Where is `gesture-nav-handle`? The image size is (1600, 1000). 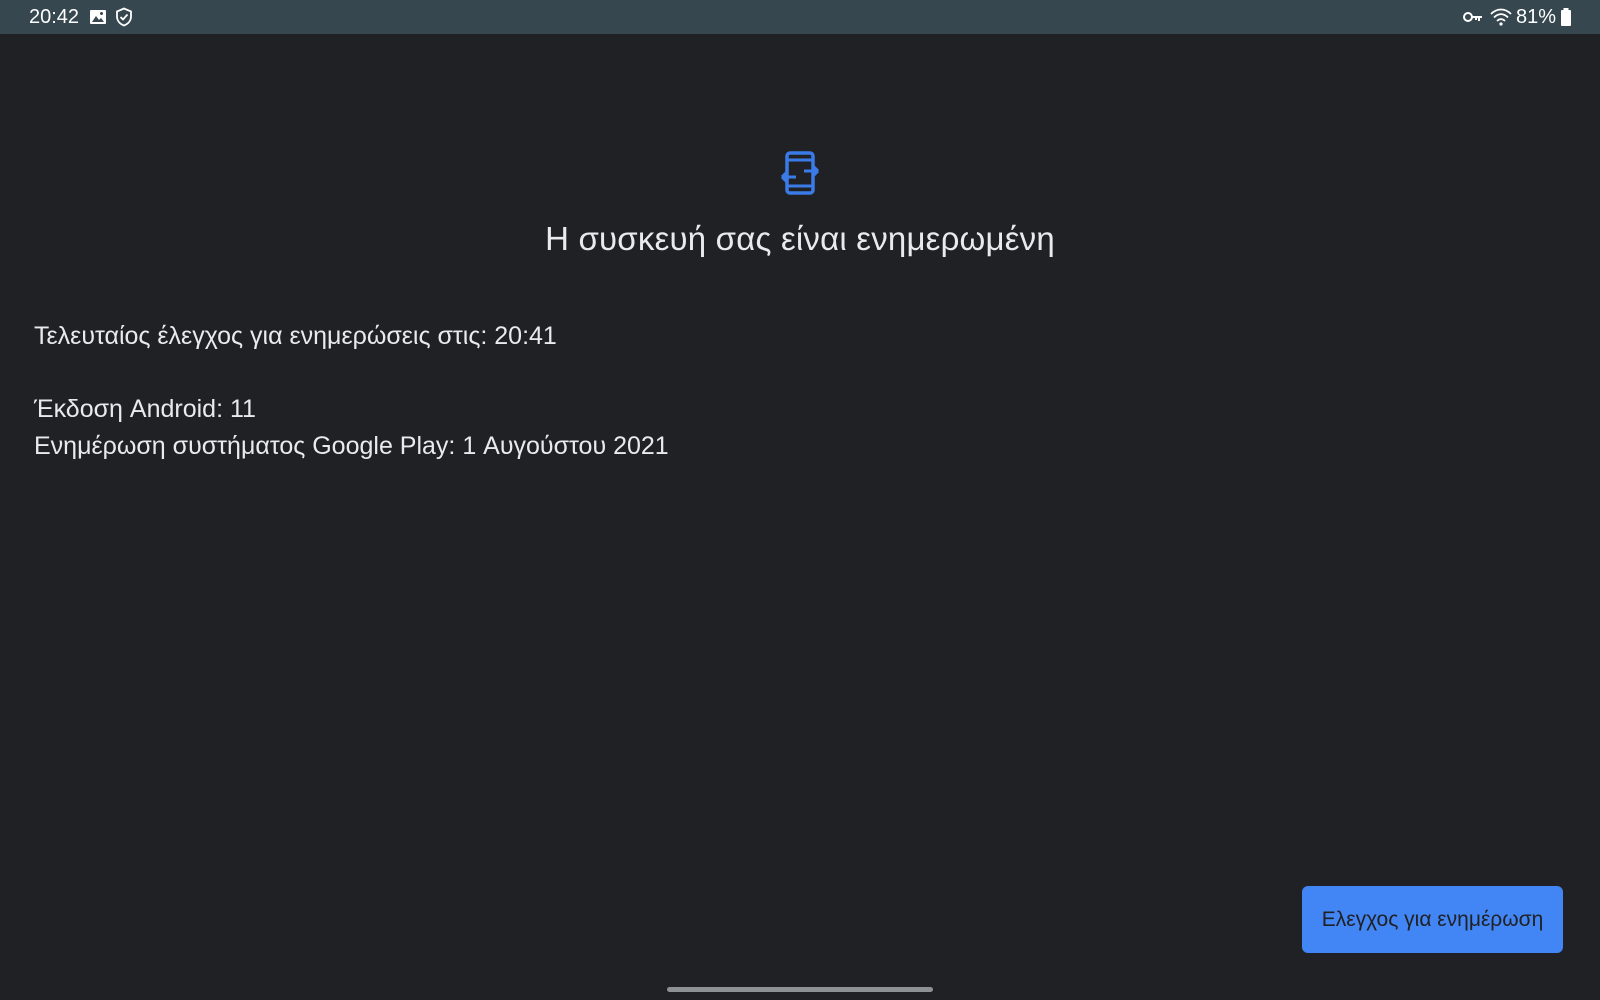
gesture-nav-handle is located at coordinates (800, 989).